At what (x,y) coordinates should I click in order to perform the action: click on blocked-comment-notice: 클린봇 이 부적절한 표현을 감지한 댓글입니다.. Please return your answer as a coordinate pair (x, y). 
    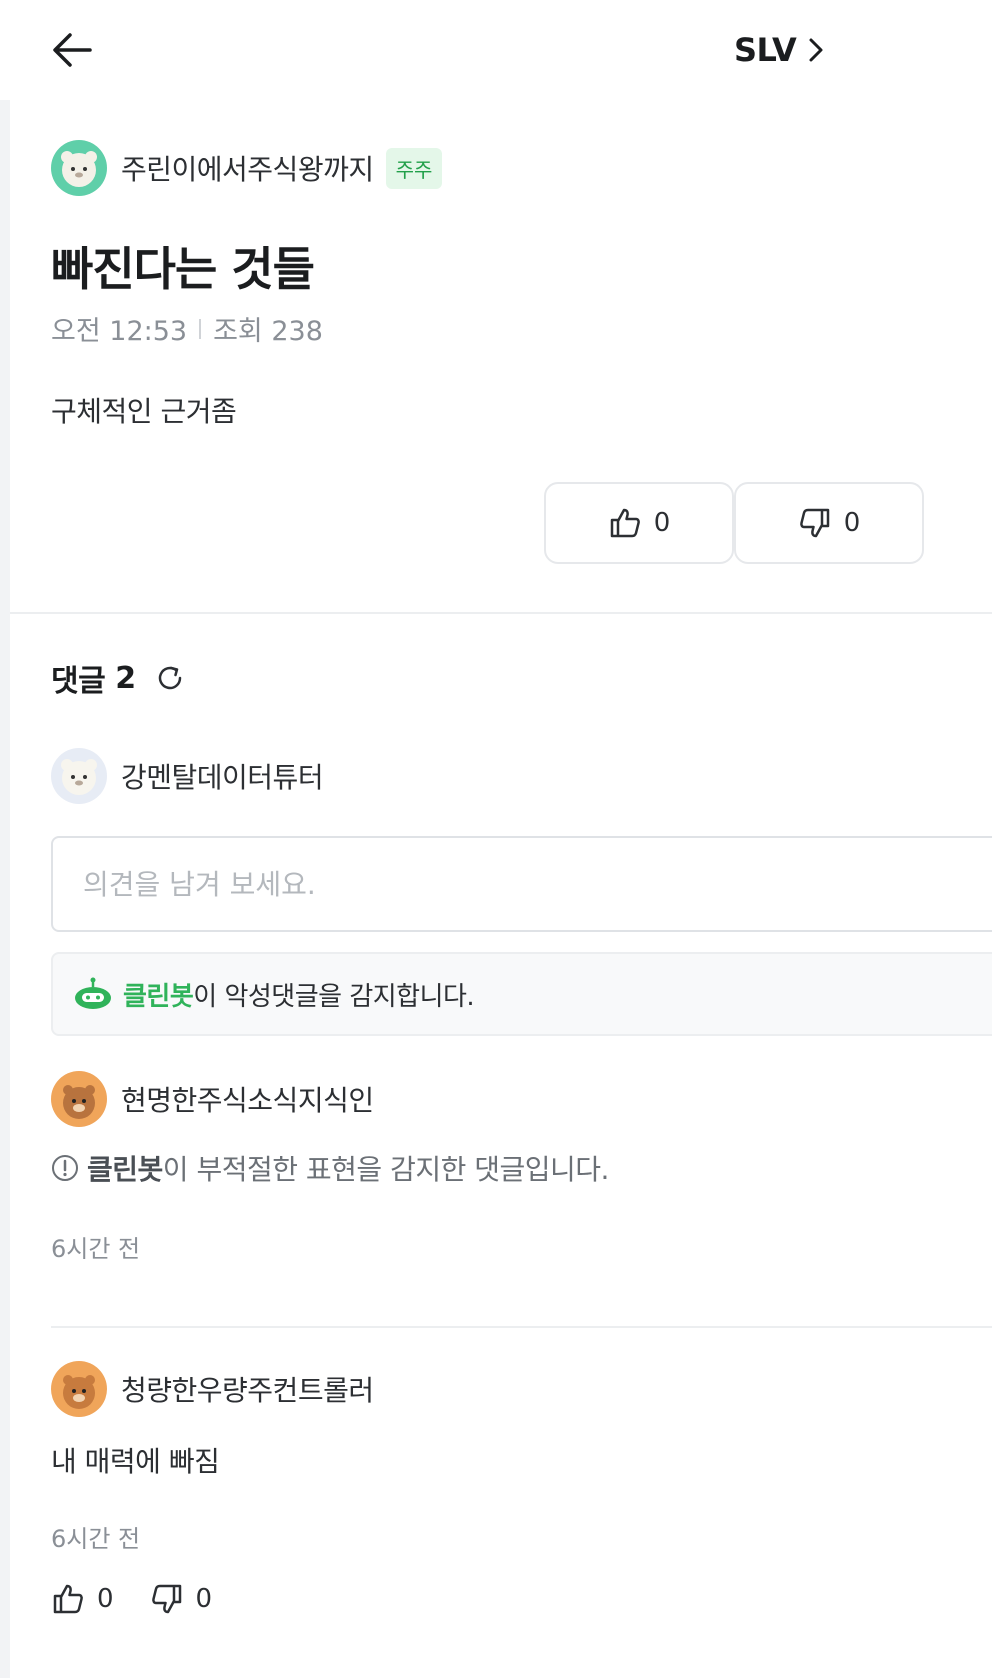
    Looking at the image, I should click on (330, 1168).